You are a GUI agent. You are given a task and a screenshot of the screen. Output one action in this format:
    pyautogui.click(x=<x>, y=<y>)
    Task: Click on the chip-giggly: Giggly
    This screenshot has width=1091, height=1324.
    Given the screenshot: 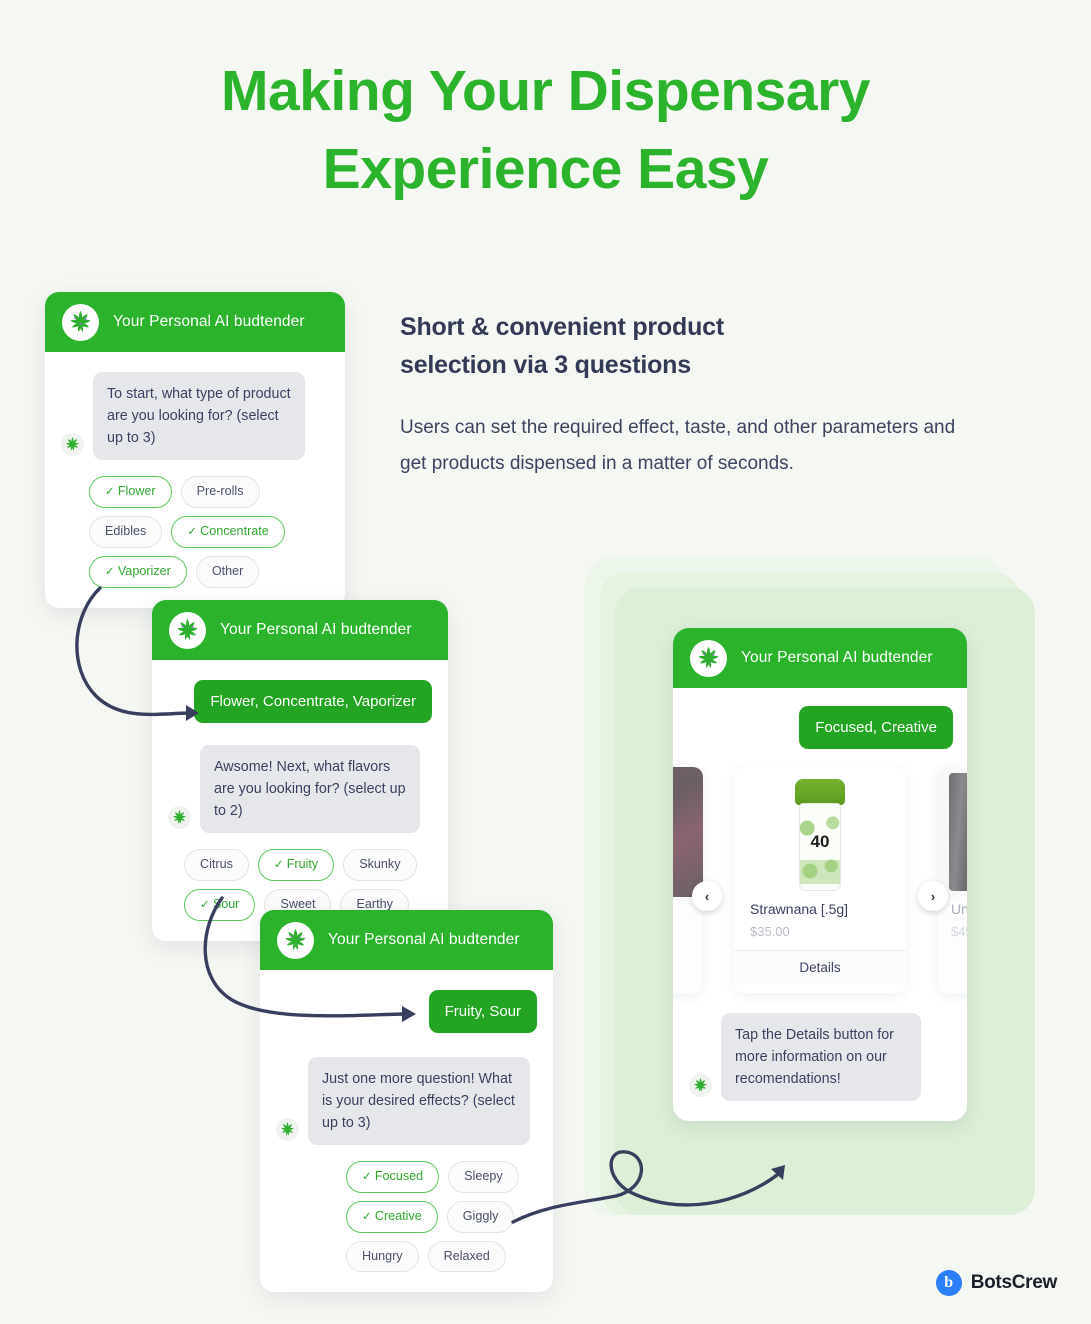 What is the action you would take?
    pyautogui.click(x=480, y=1217)
    